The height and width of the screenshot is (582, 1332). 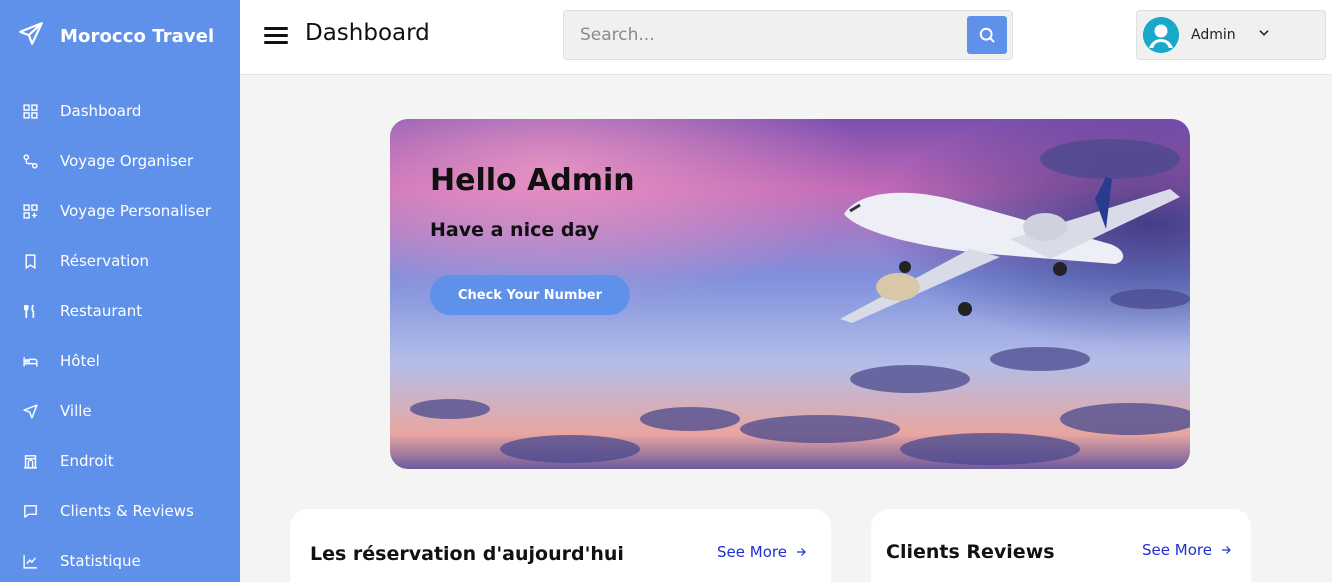 I want to click on search-icon, so click(x=987, y=35).